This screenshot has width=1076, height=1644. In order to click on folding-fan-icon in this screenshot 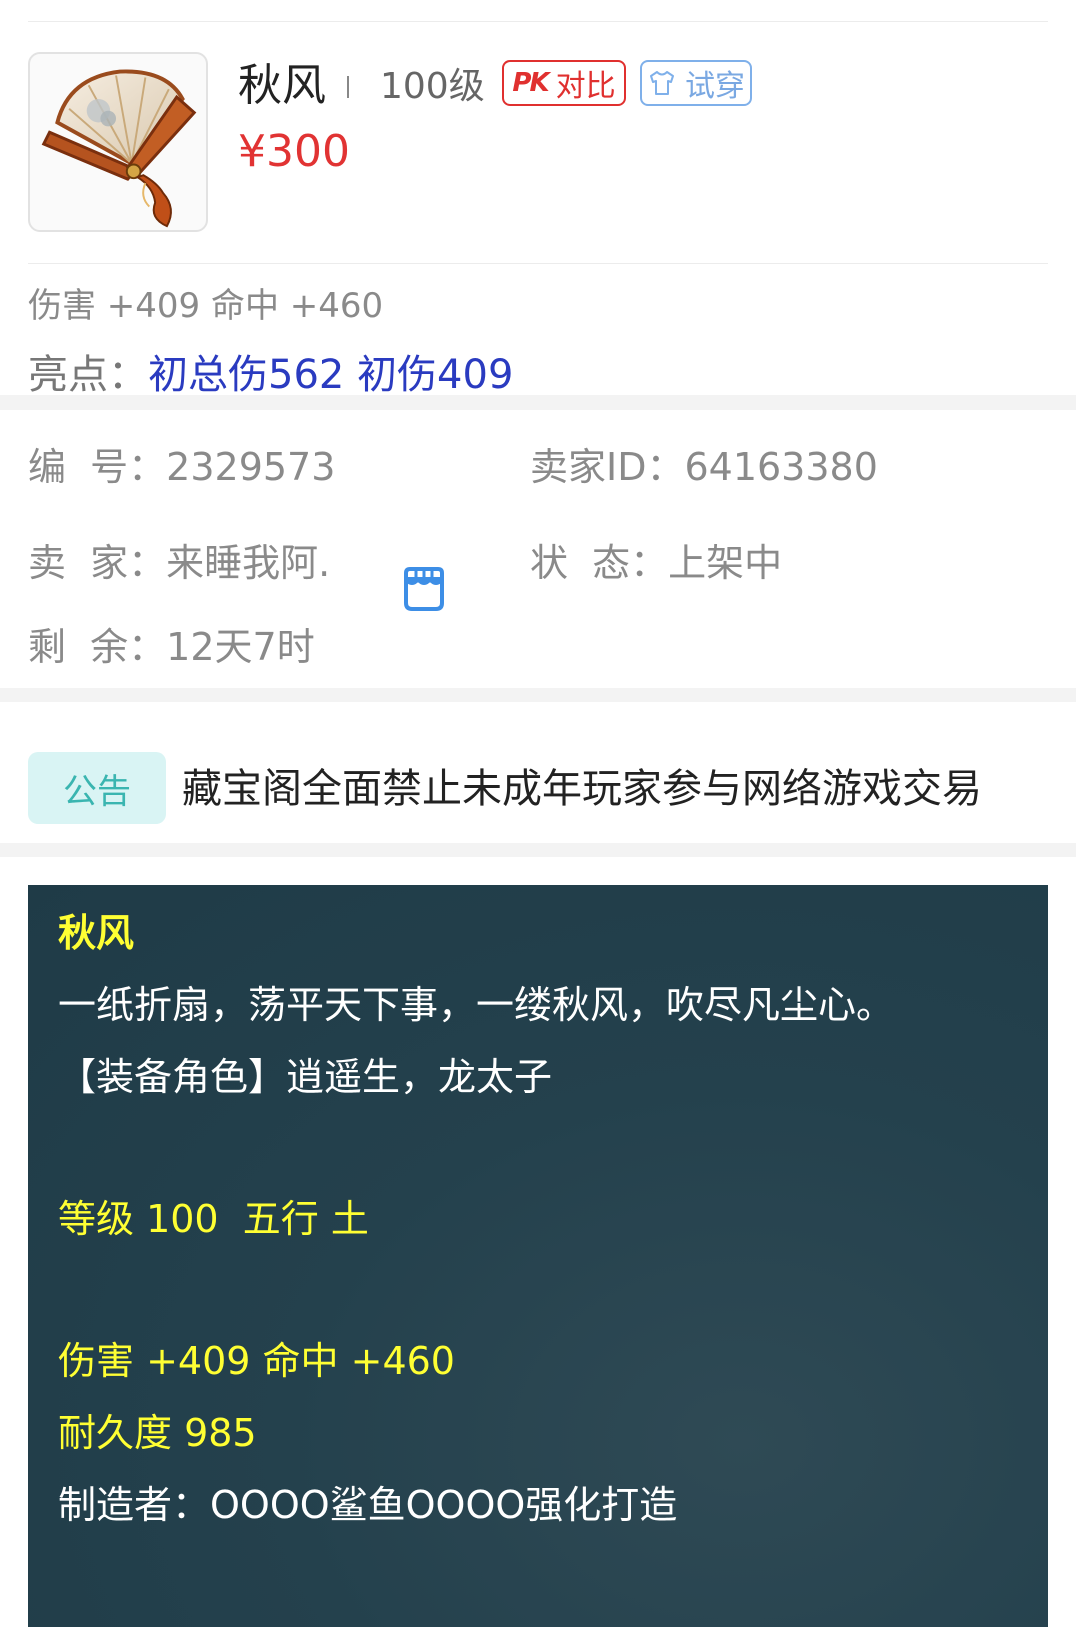, I will do `click(119, 148)`.